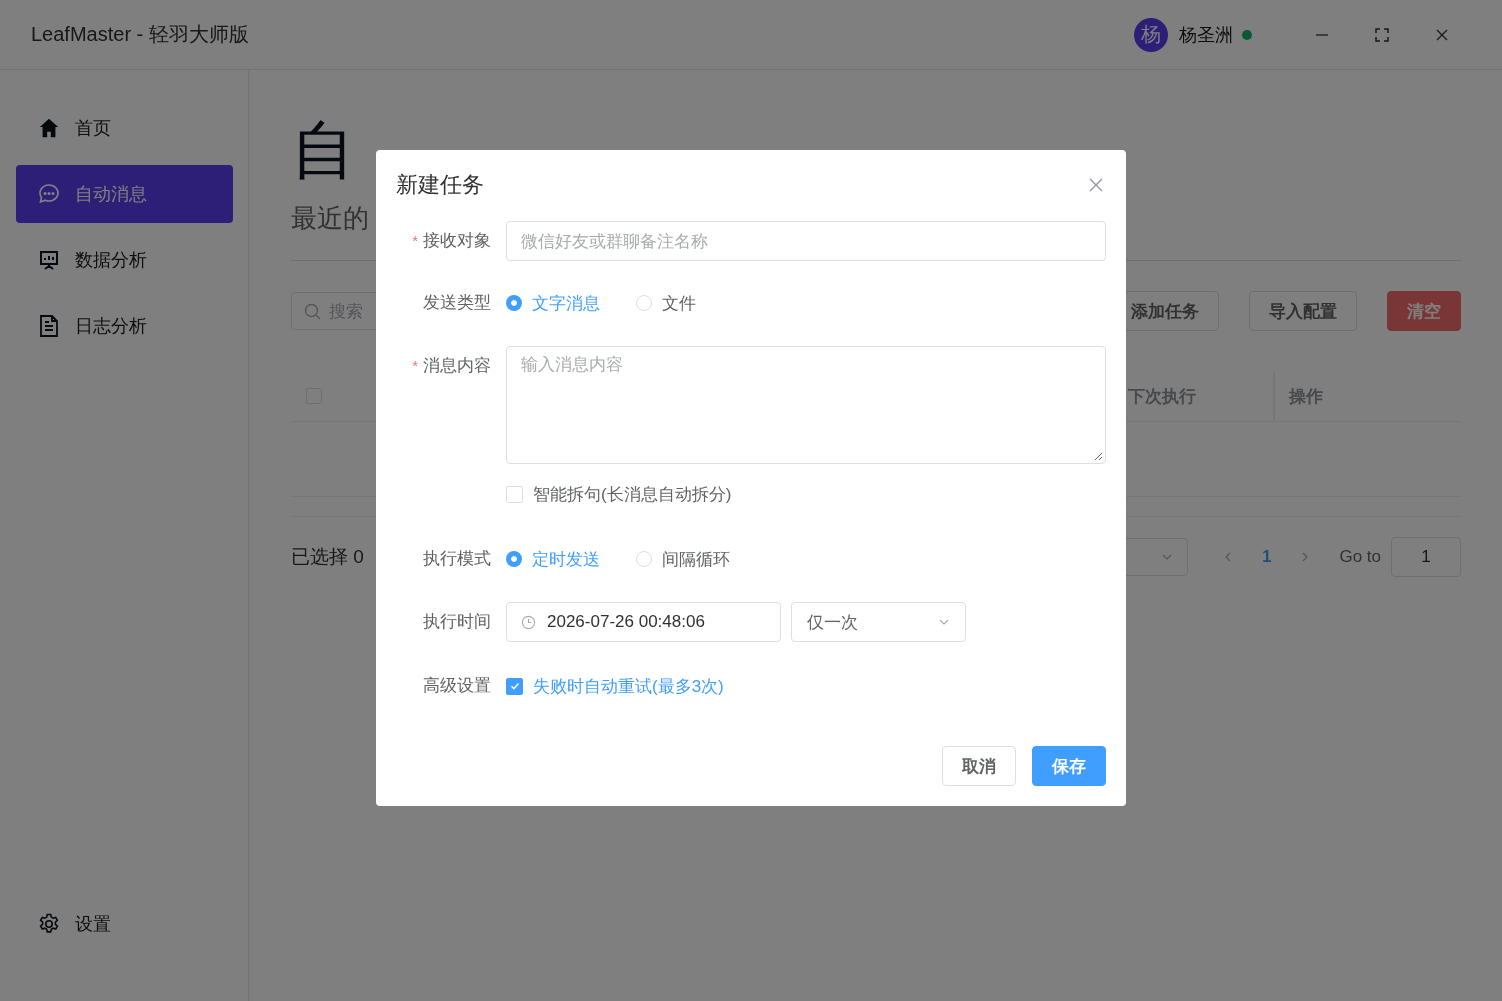 The height and width of the screenshot is (1001, 1502). Describe the element at coordinates (553, 559) in the screenshot. I see `radio-option: 定时发送` at that location.